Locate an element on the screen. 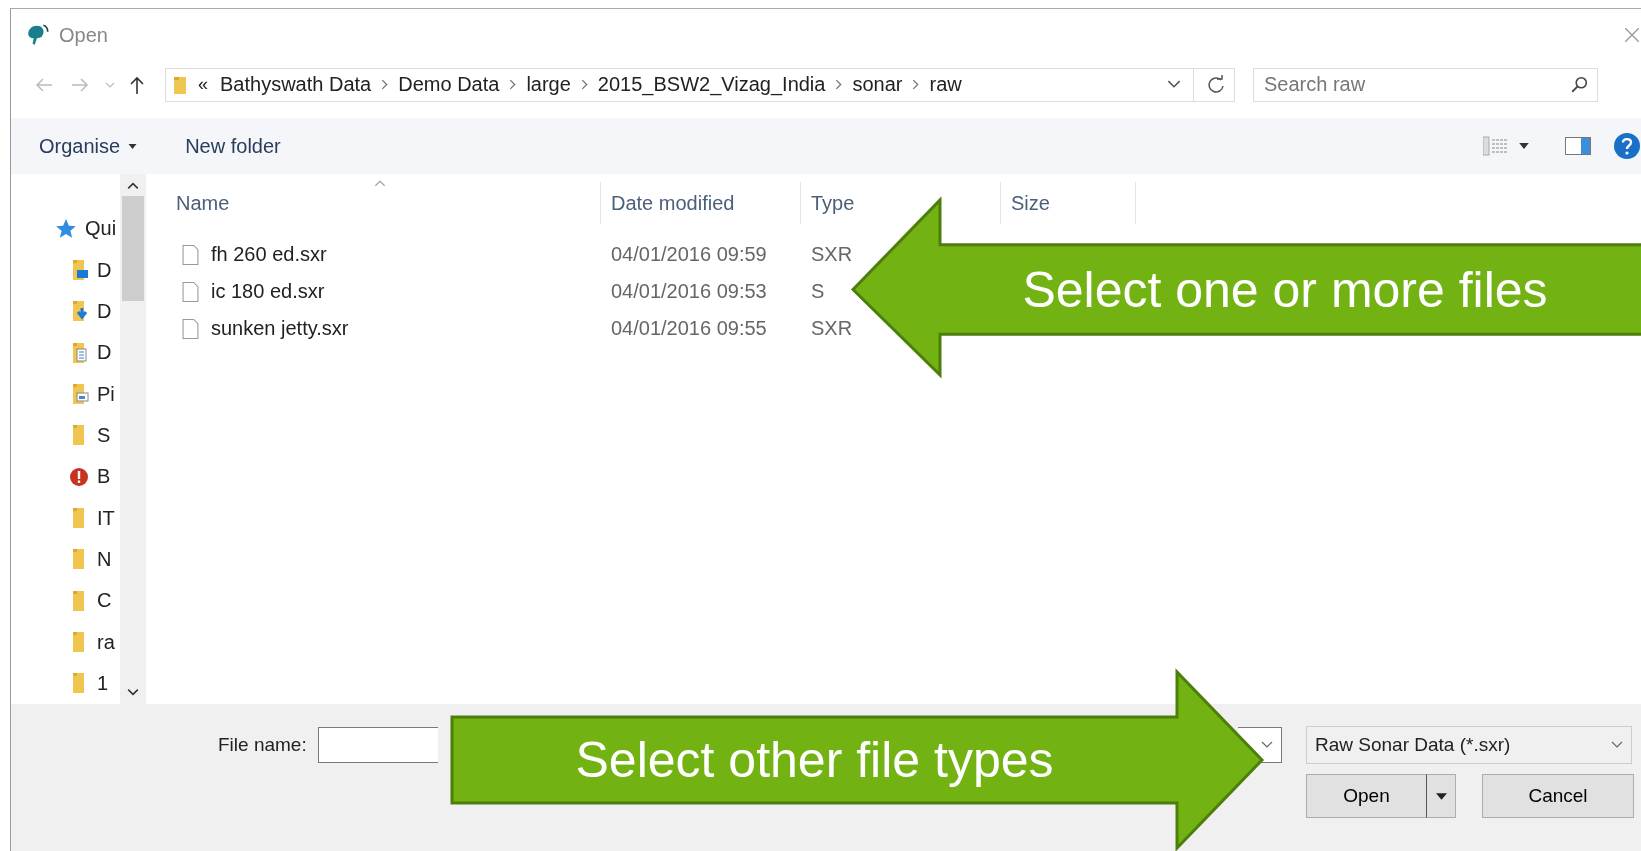  help-icon is located at coordinates (1627, 146).